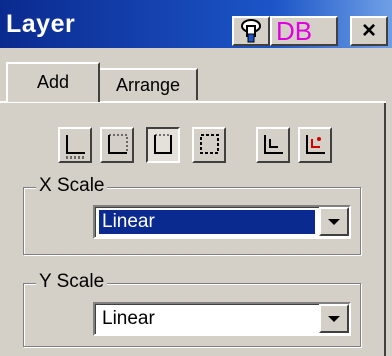 This screenshot has height=356, width=392. What do you see at coordinates (72, 282) in the screenshot?
I see `y-scale-label: Y Scale` at bounding box center [72, 282].